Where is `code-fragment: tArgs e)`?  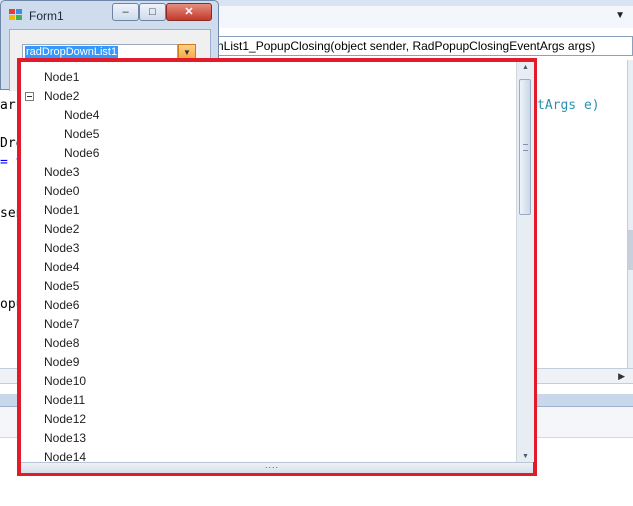 code-fragment: tArgs e) is located at coordinates (568, 105).